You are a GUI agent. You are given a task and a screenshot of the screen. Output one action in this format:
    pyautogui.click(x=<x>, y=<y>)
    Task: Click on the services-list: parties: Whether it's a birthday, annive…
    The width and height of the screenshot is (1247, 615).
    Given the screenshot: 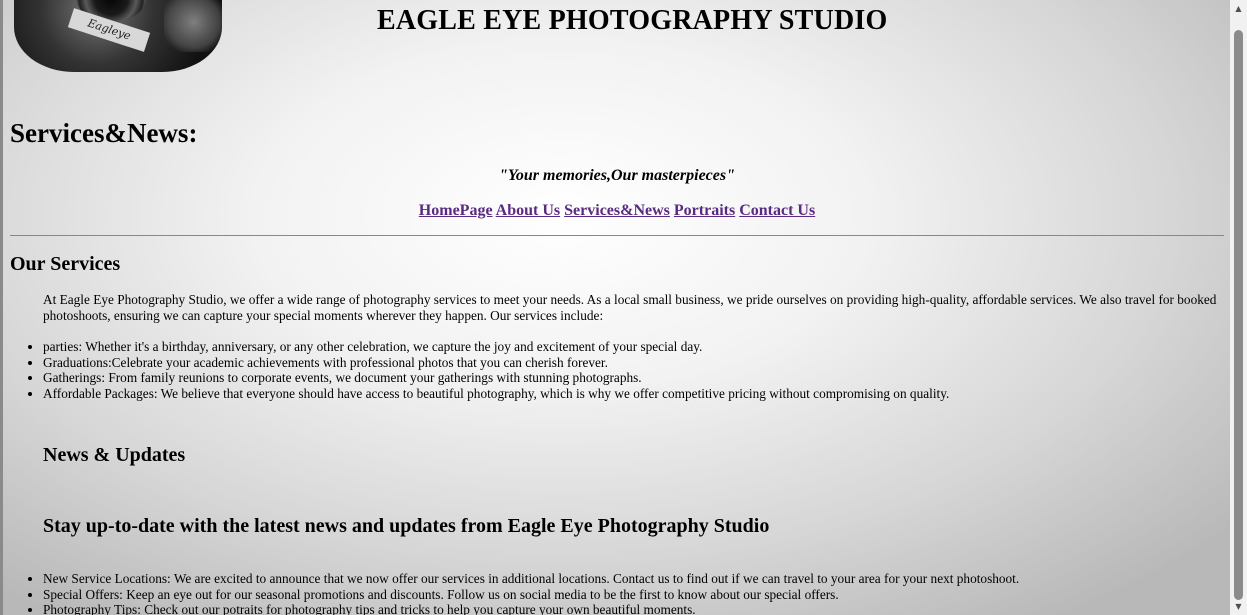 What is the action you would take?
    pyautogui.click(x=626, y=370)
    